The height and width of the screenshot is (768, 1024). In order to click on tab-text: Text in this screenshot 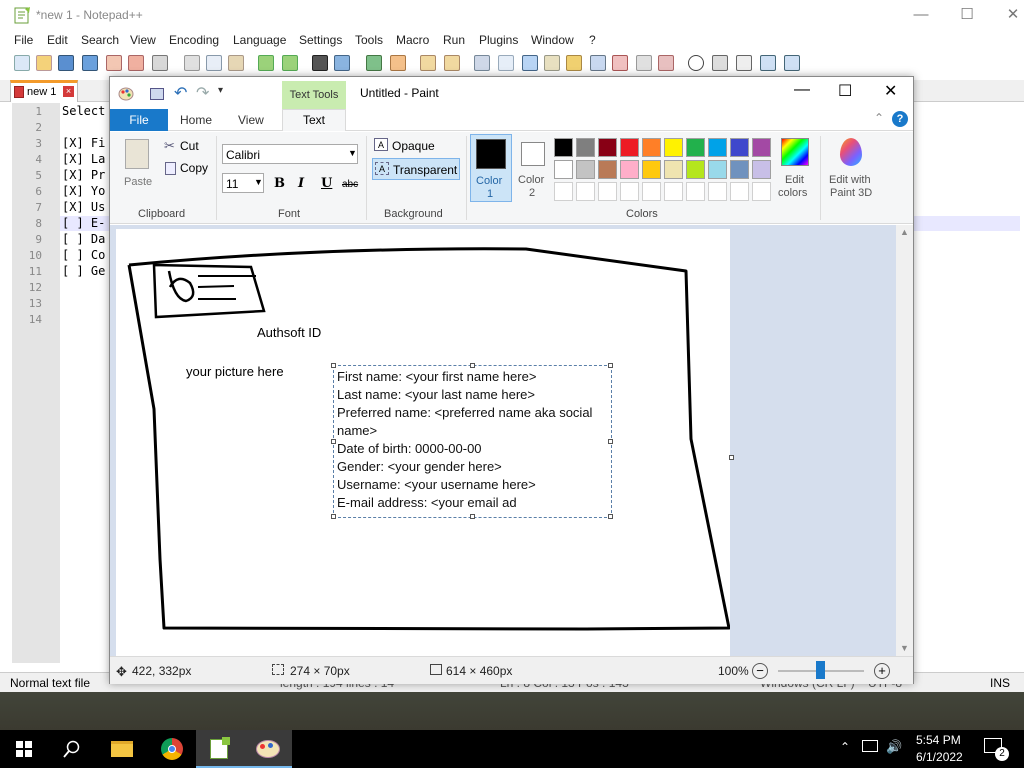, I will do `click(314, 120)`.